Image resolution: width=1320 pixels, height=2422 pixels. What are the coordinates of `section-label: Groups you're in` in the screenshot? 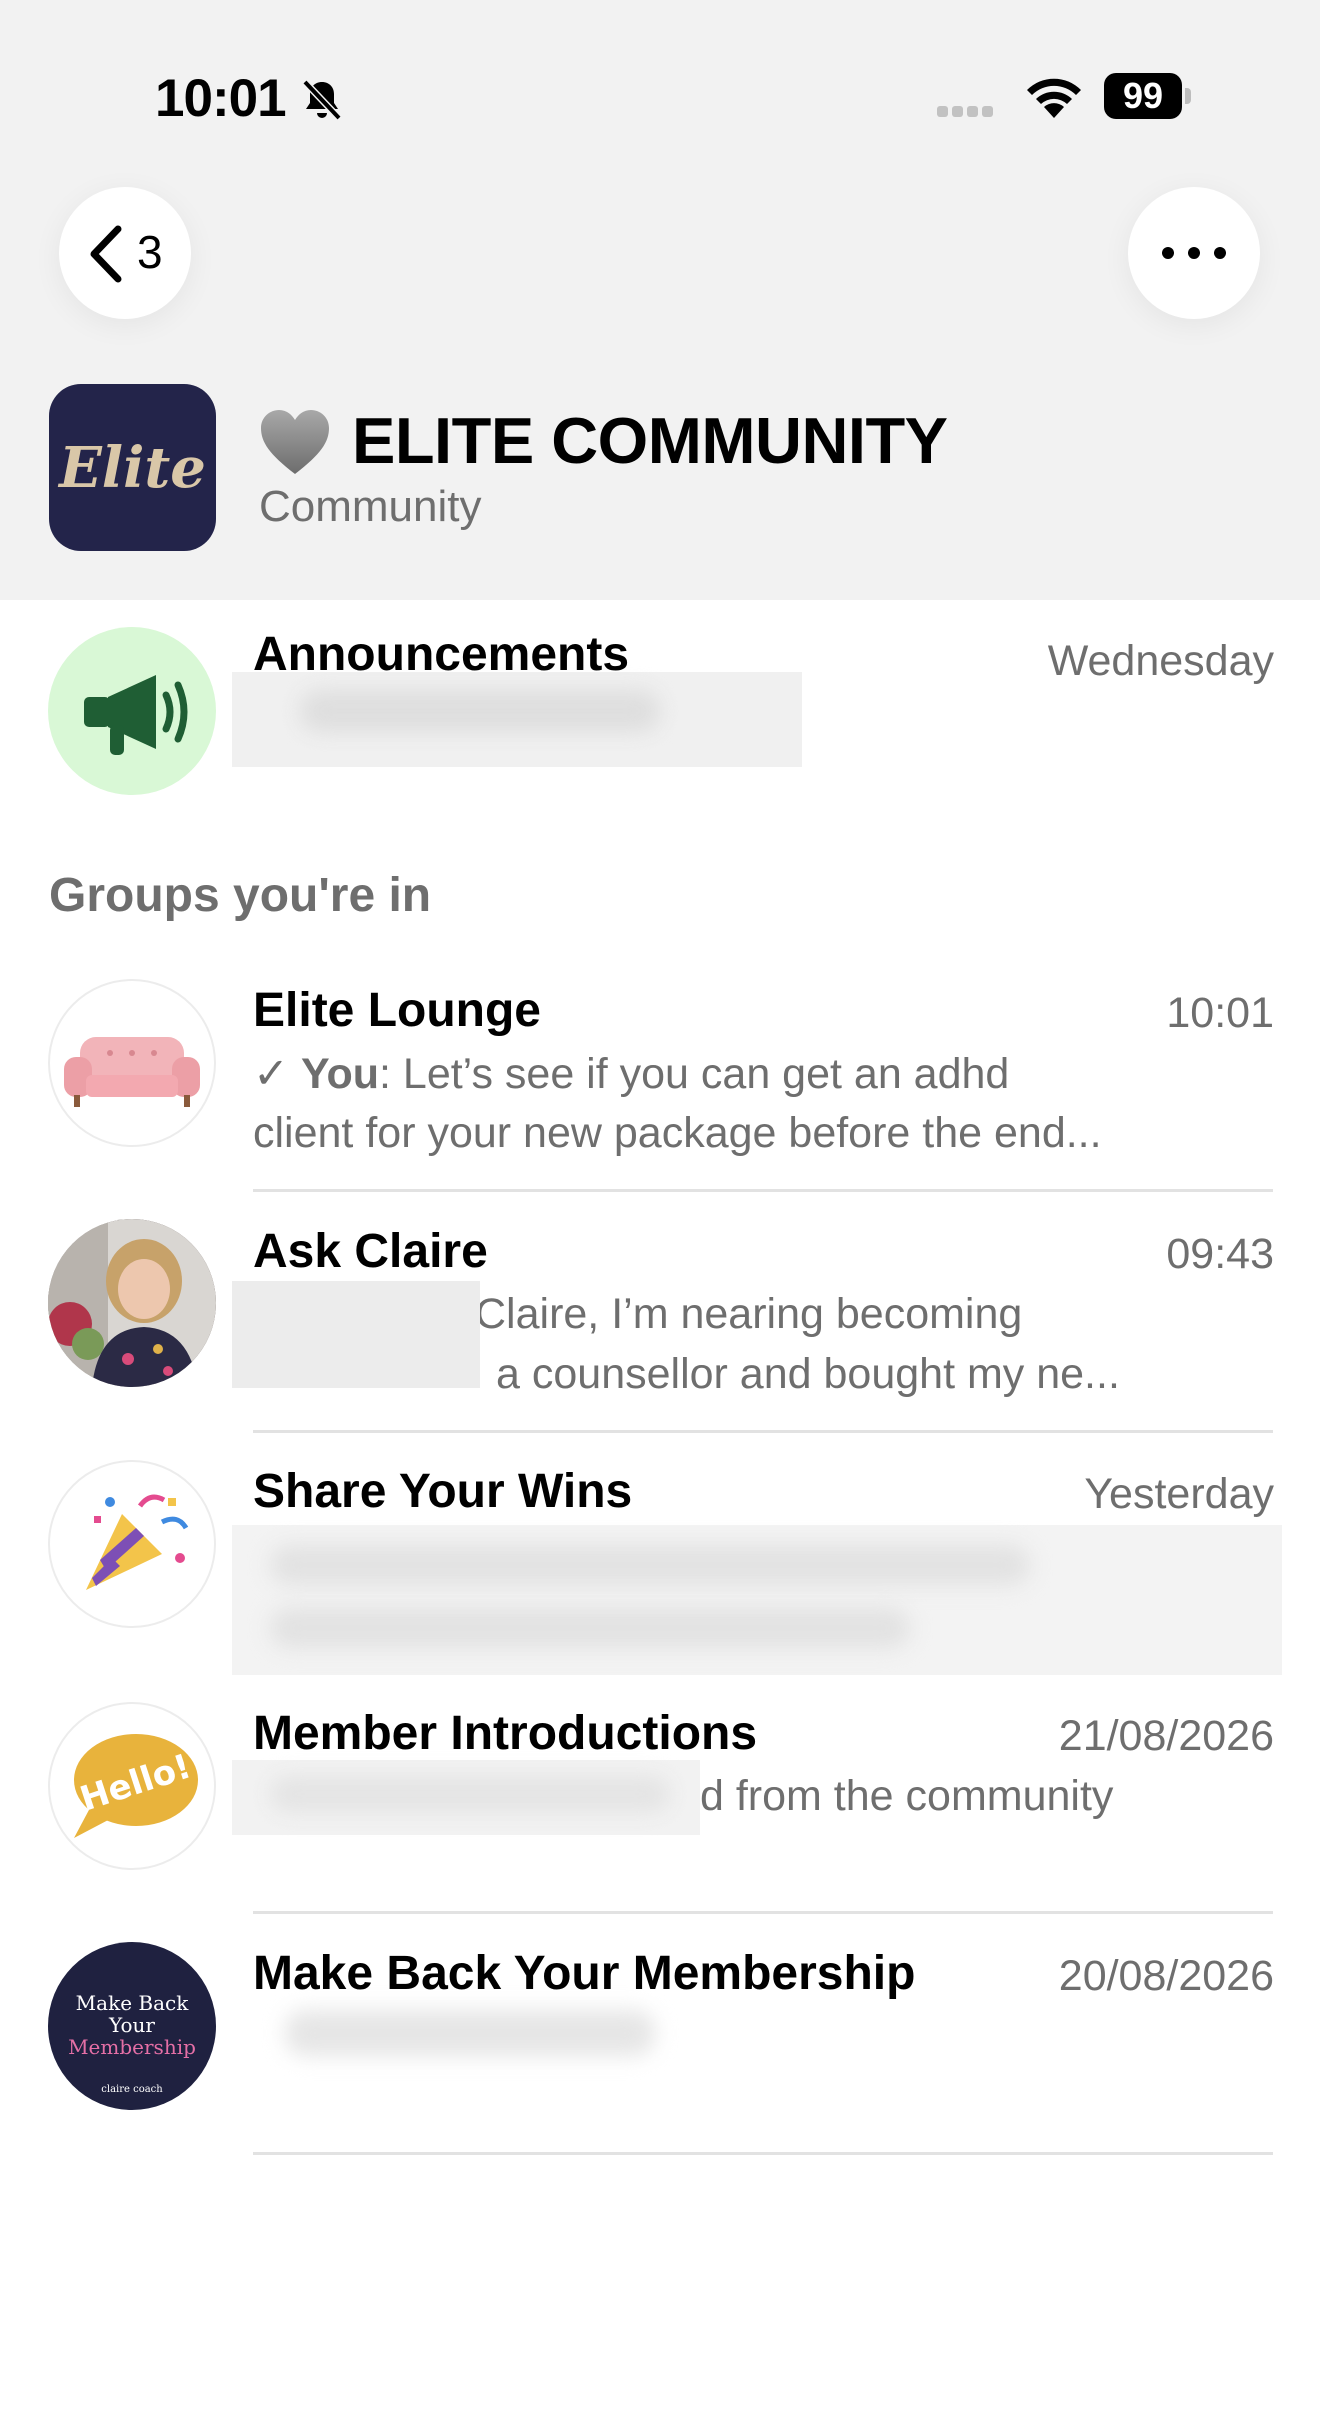 It's located at (240, 895).